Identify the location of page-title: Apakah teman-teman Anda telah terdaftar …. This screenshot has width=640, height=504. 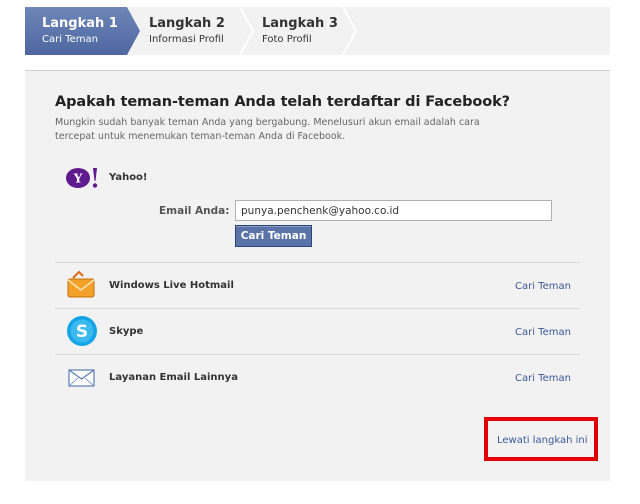
(282, 102).